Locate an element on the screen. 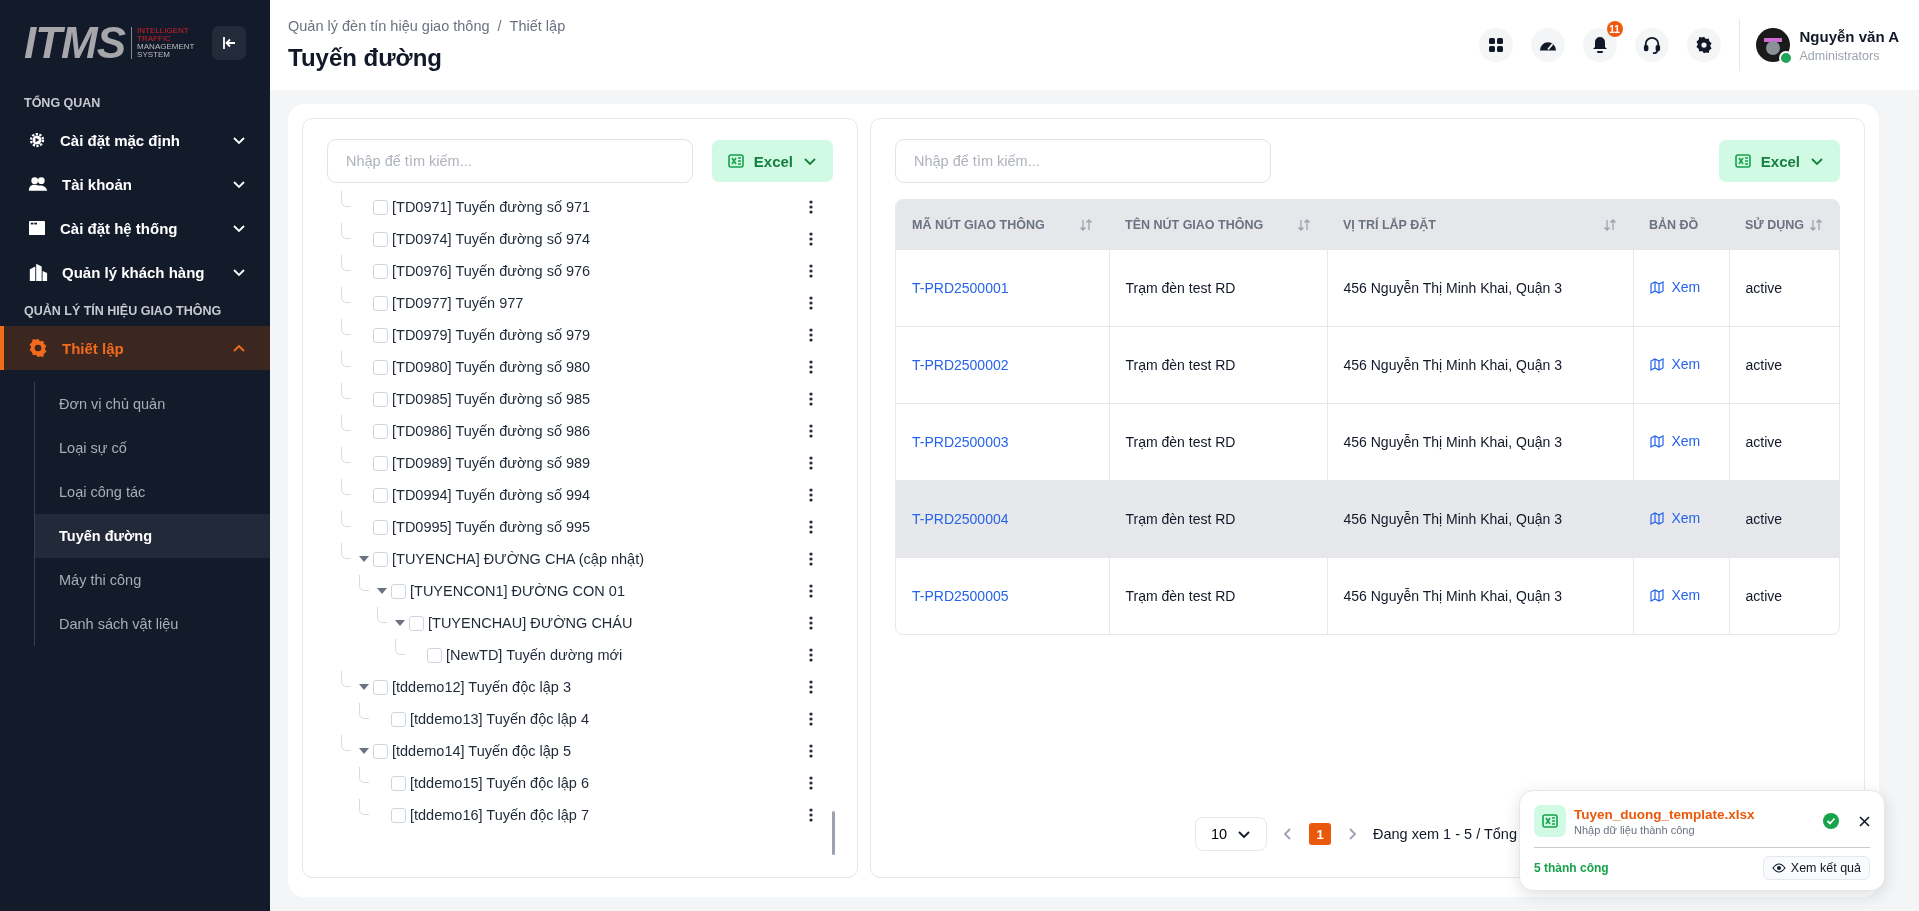 The width and height of the screenshot is (1919, 911). tree-item: [tddemo15] Tuyến độc lập 6 is located at coordinates (609, 783).